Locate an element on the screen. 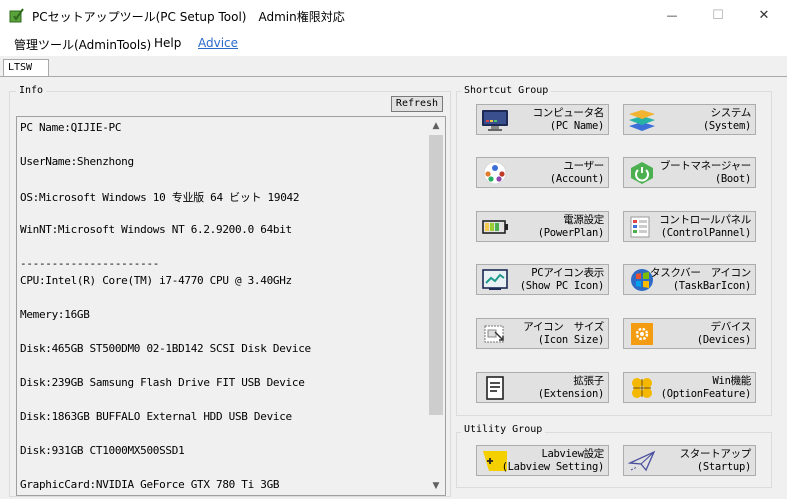  paper-plane-icon is located at coordinates (642, 461).